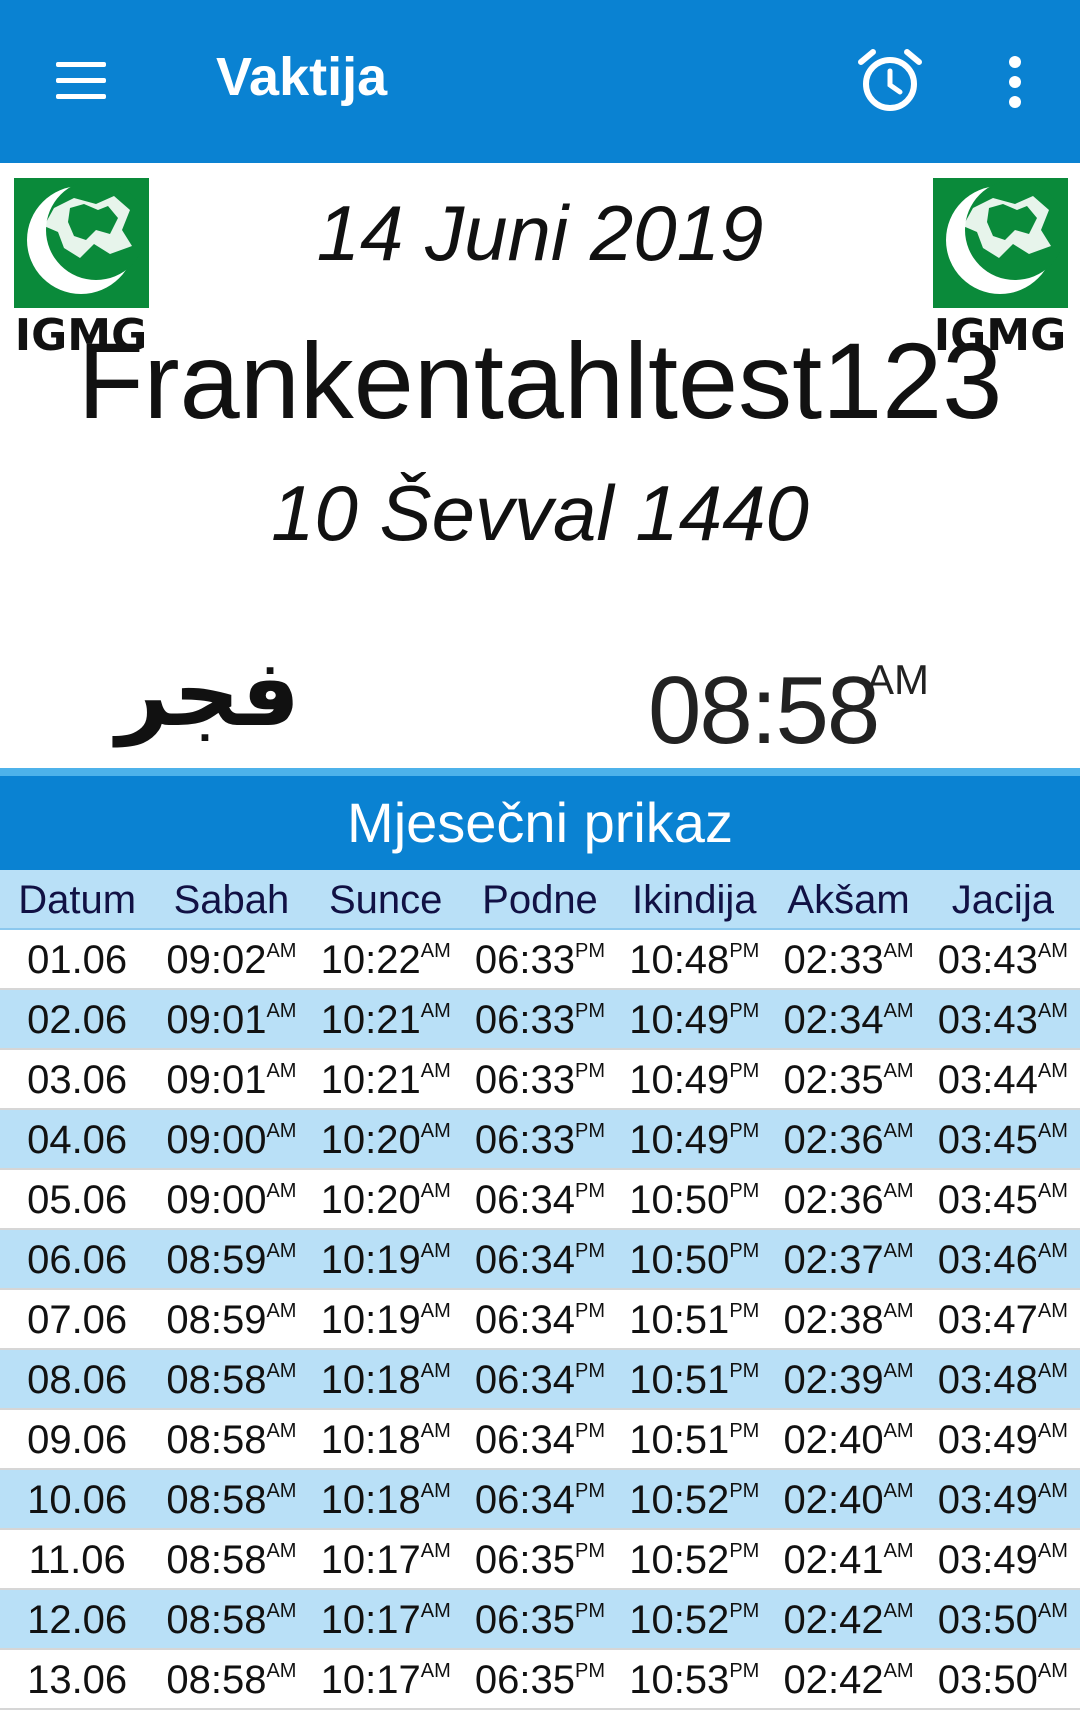  What do you see at coordinates (848, 1379) in the screenshot?
I see `time-cell: 02:39AM` at bounding box center [848, 1379].